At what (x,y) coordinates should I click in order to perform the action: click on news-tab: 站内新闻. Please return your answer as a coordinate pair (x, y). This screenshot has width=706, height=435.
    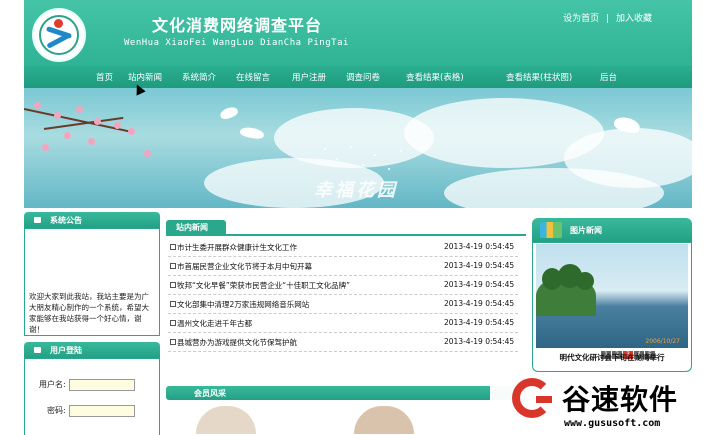
    Looking at the image, I should click on (196, 227).